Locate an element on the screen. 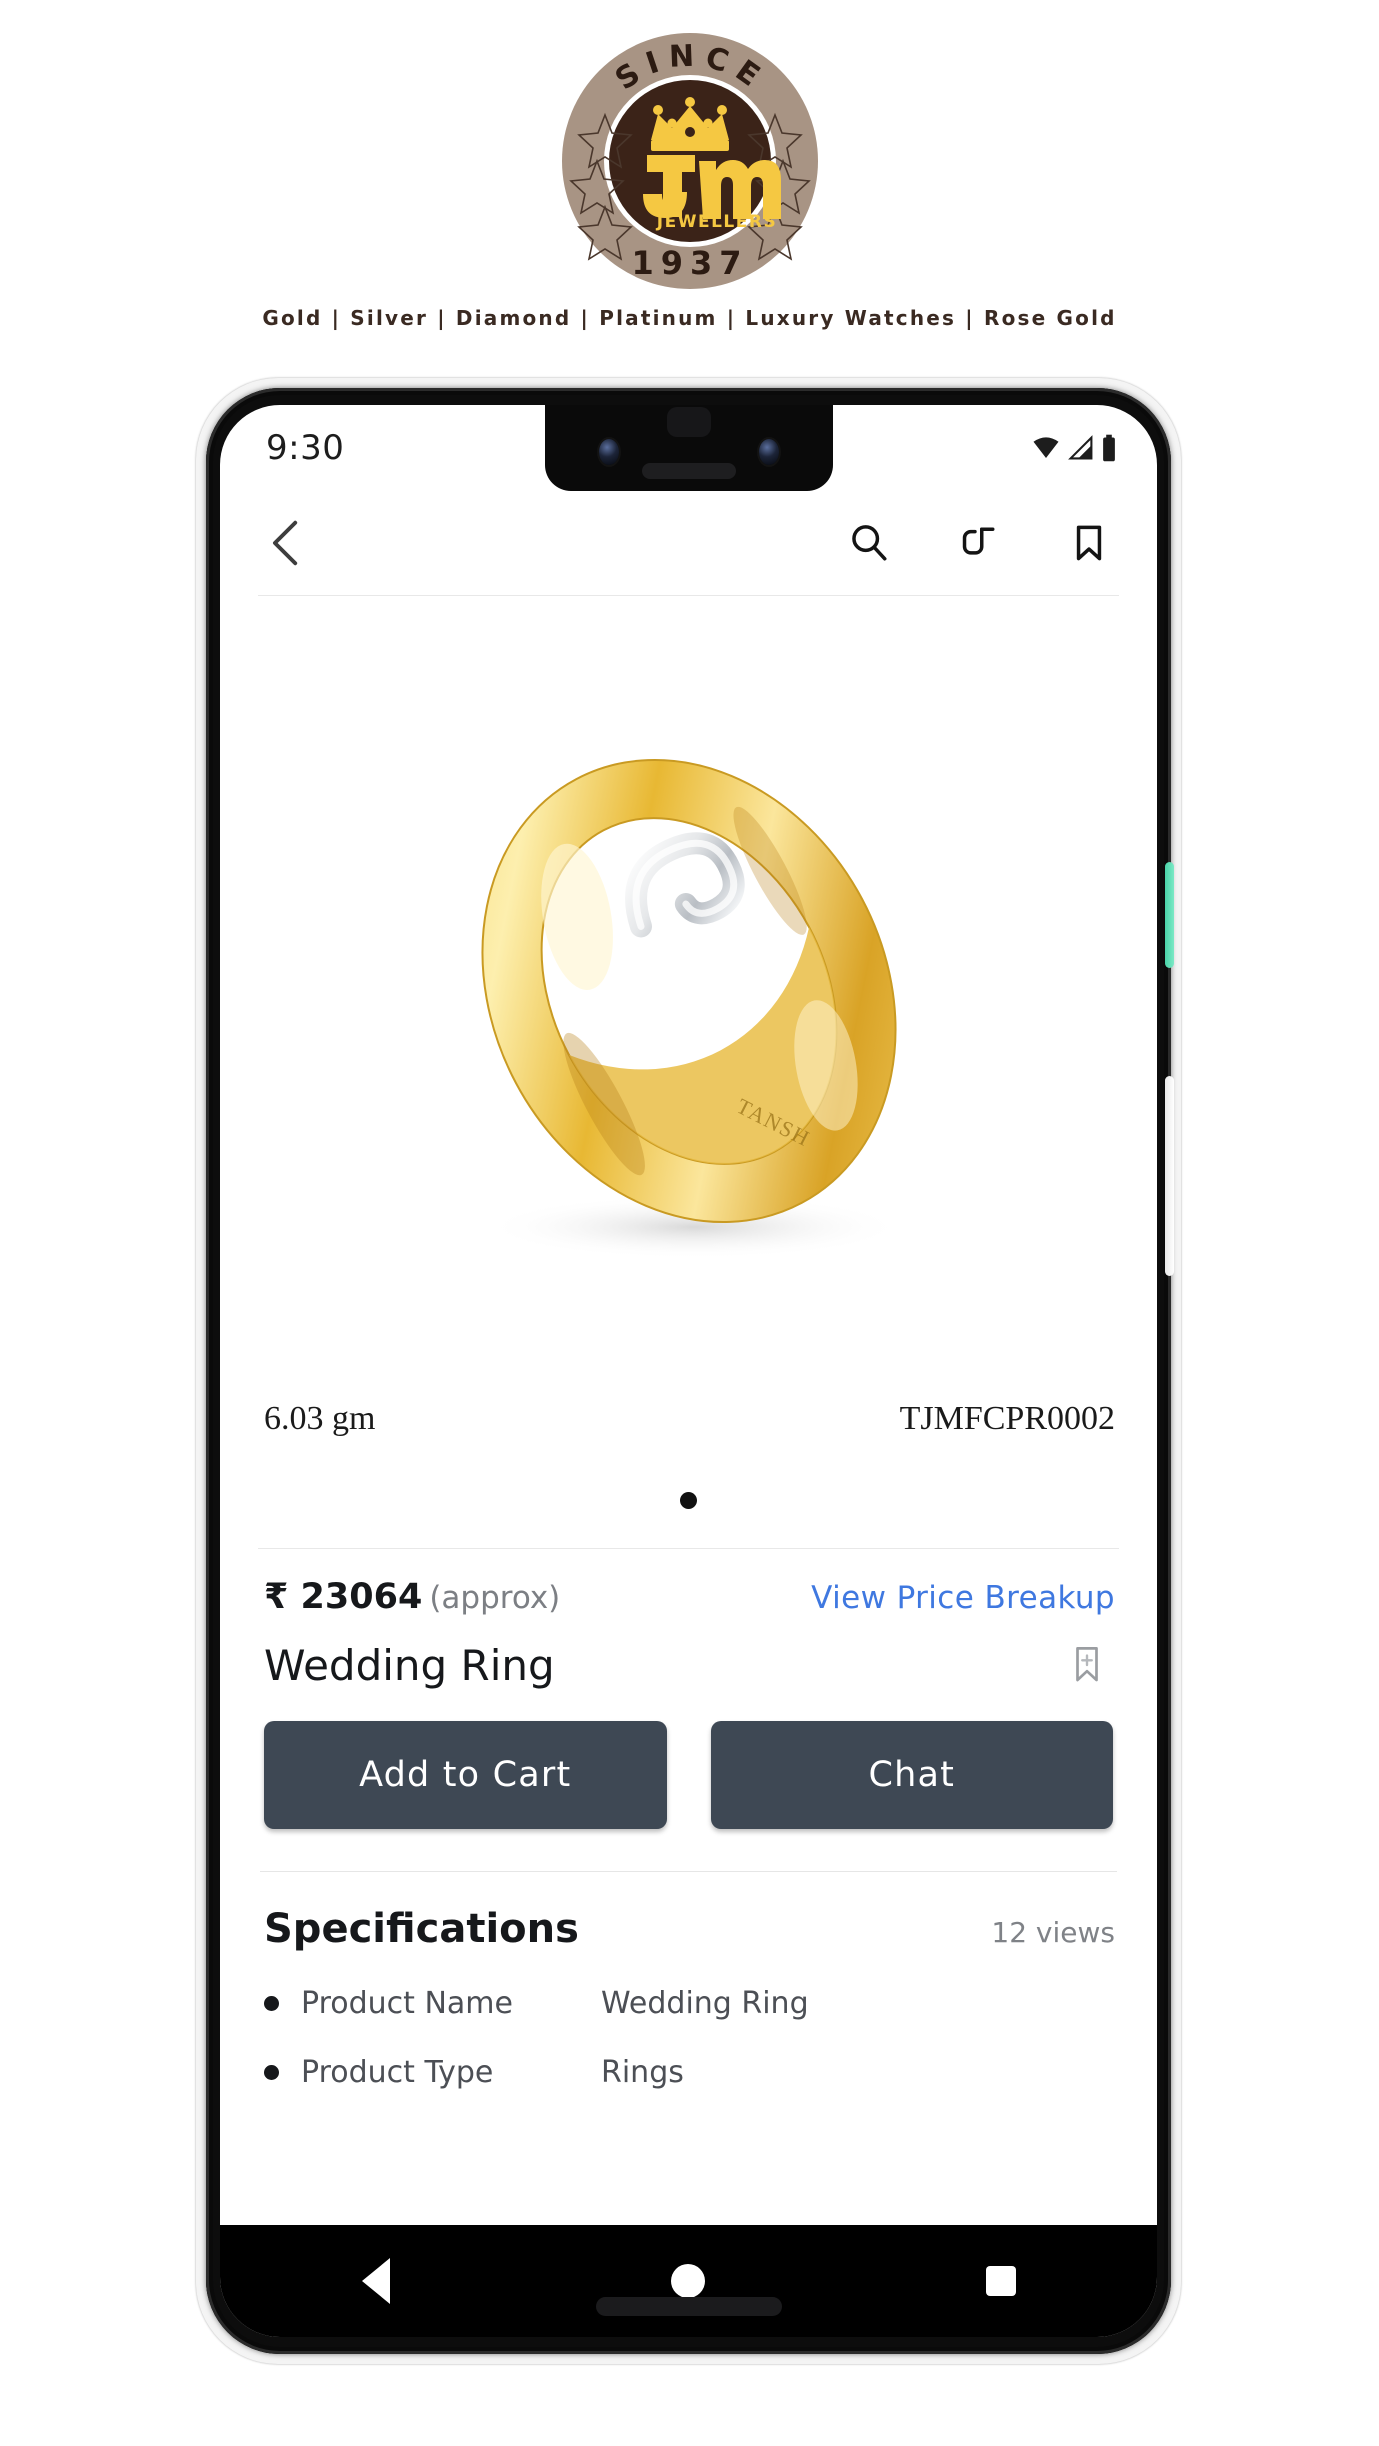 The height and width of the screenshot is (2446, 1379). status-icons is located at coordinates (1074, 448).